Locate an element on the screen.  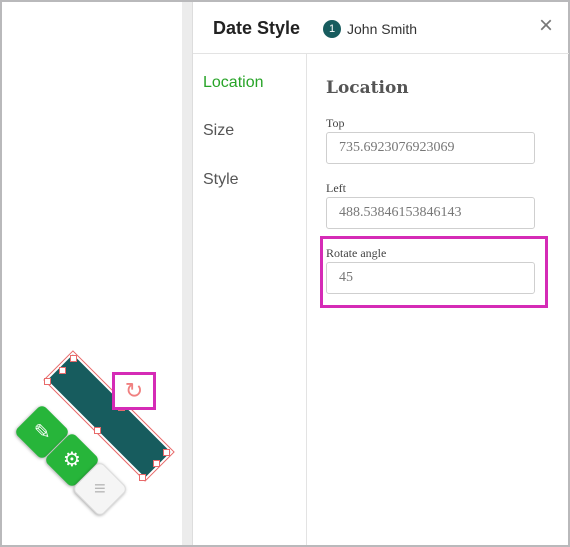
user-number-badge: 1 is located at coordinates (332, 29).